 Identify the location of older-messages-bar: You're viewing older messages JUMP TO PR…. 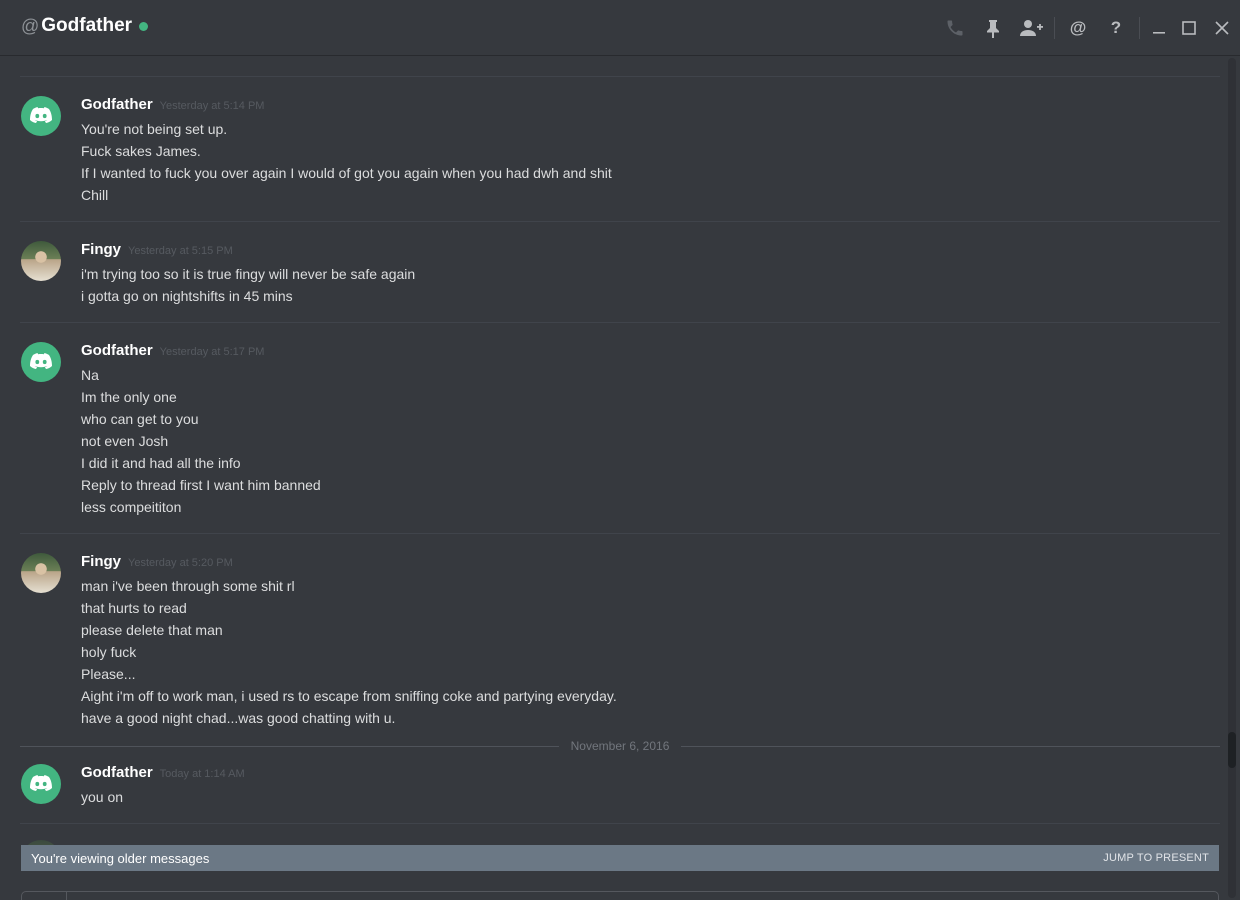
(620, 858).